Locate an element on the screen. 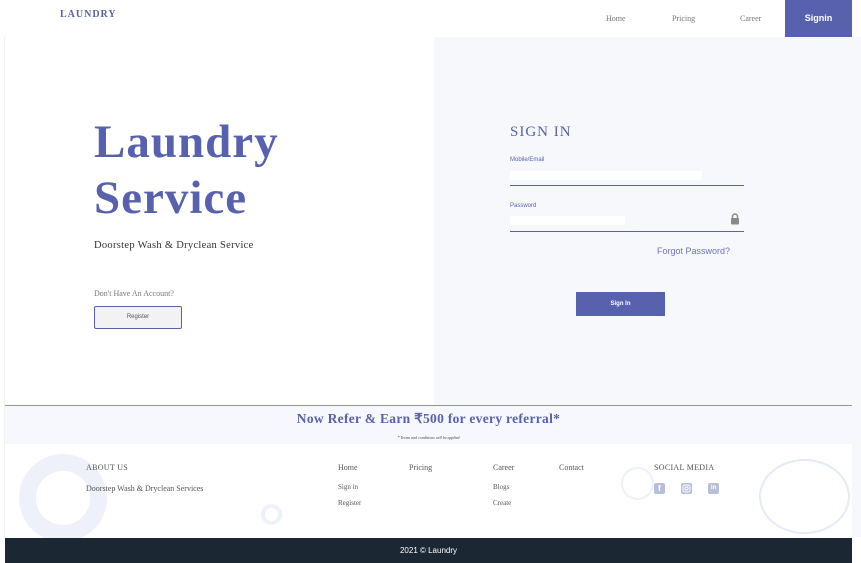 The height and width of the screenshot is (563, 861). footer-home-link: Home is located at coordinates (348, 467).